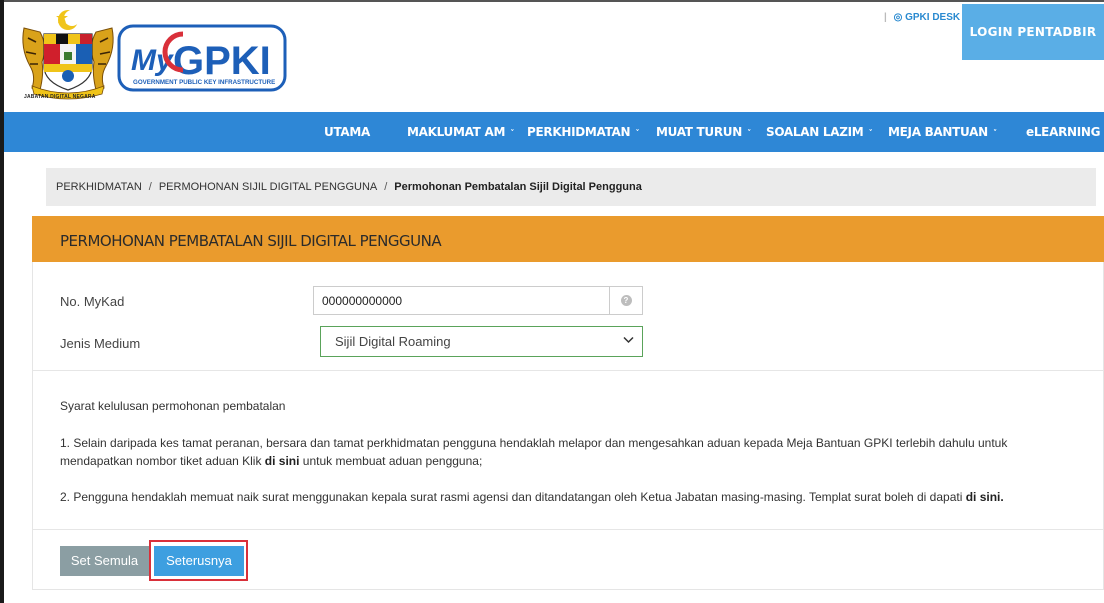 The height and width of the screenshot is (603, 1104). Describe the element at coordinates (268, 187) in the screenshot. I see `breadcrumb-item-permohonan: PERMOHONAN SIJIL DIGITAL PENGGUNA` at that location.